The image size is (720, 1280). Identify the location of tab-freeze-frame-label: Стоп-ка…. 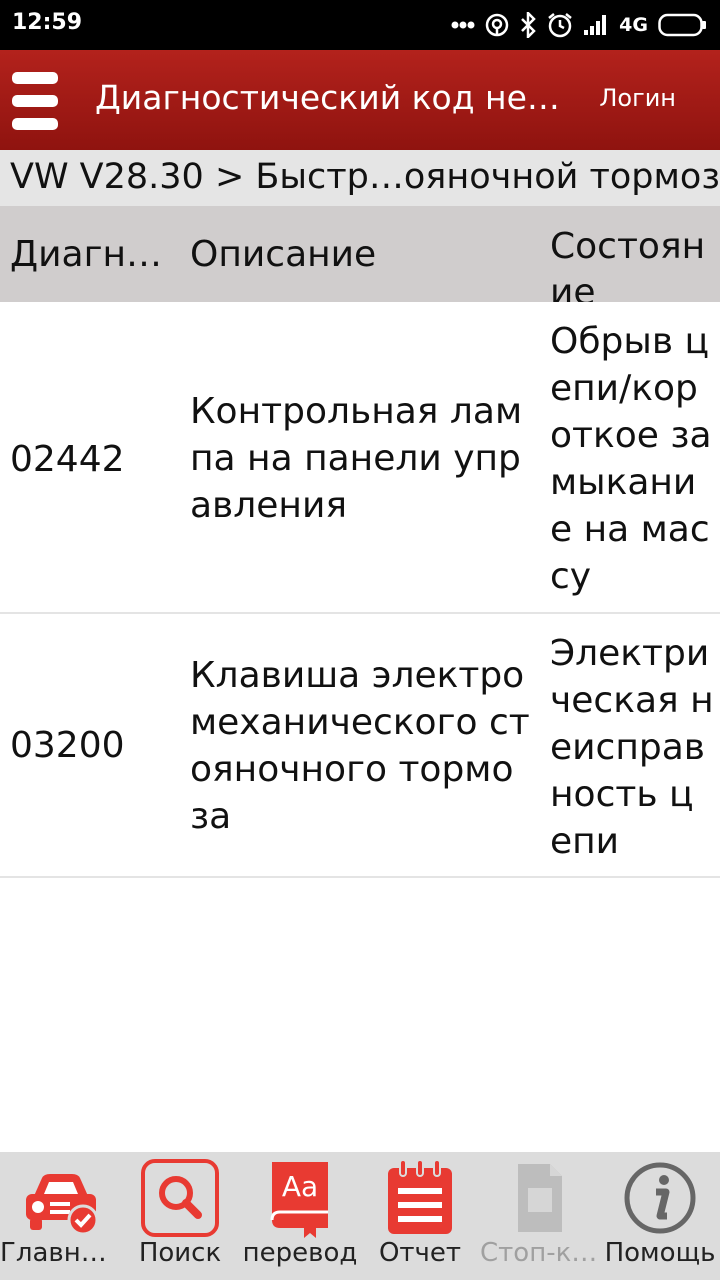
(540, 1253).